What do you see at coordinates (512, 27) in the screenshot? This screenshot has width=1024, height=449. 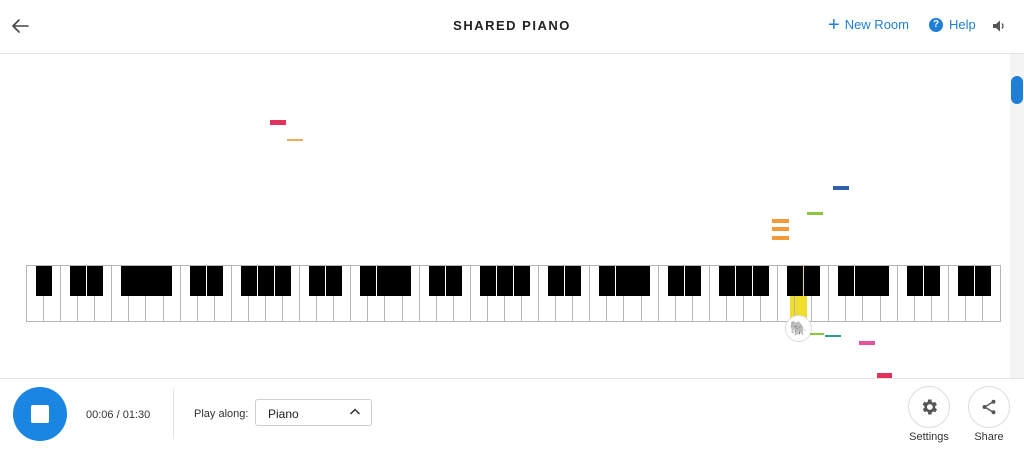 I see `header: SHARED PIANO + New Room ? Help` at bounding box center [512, 27].